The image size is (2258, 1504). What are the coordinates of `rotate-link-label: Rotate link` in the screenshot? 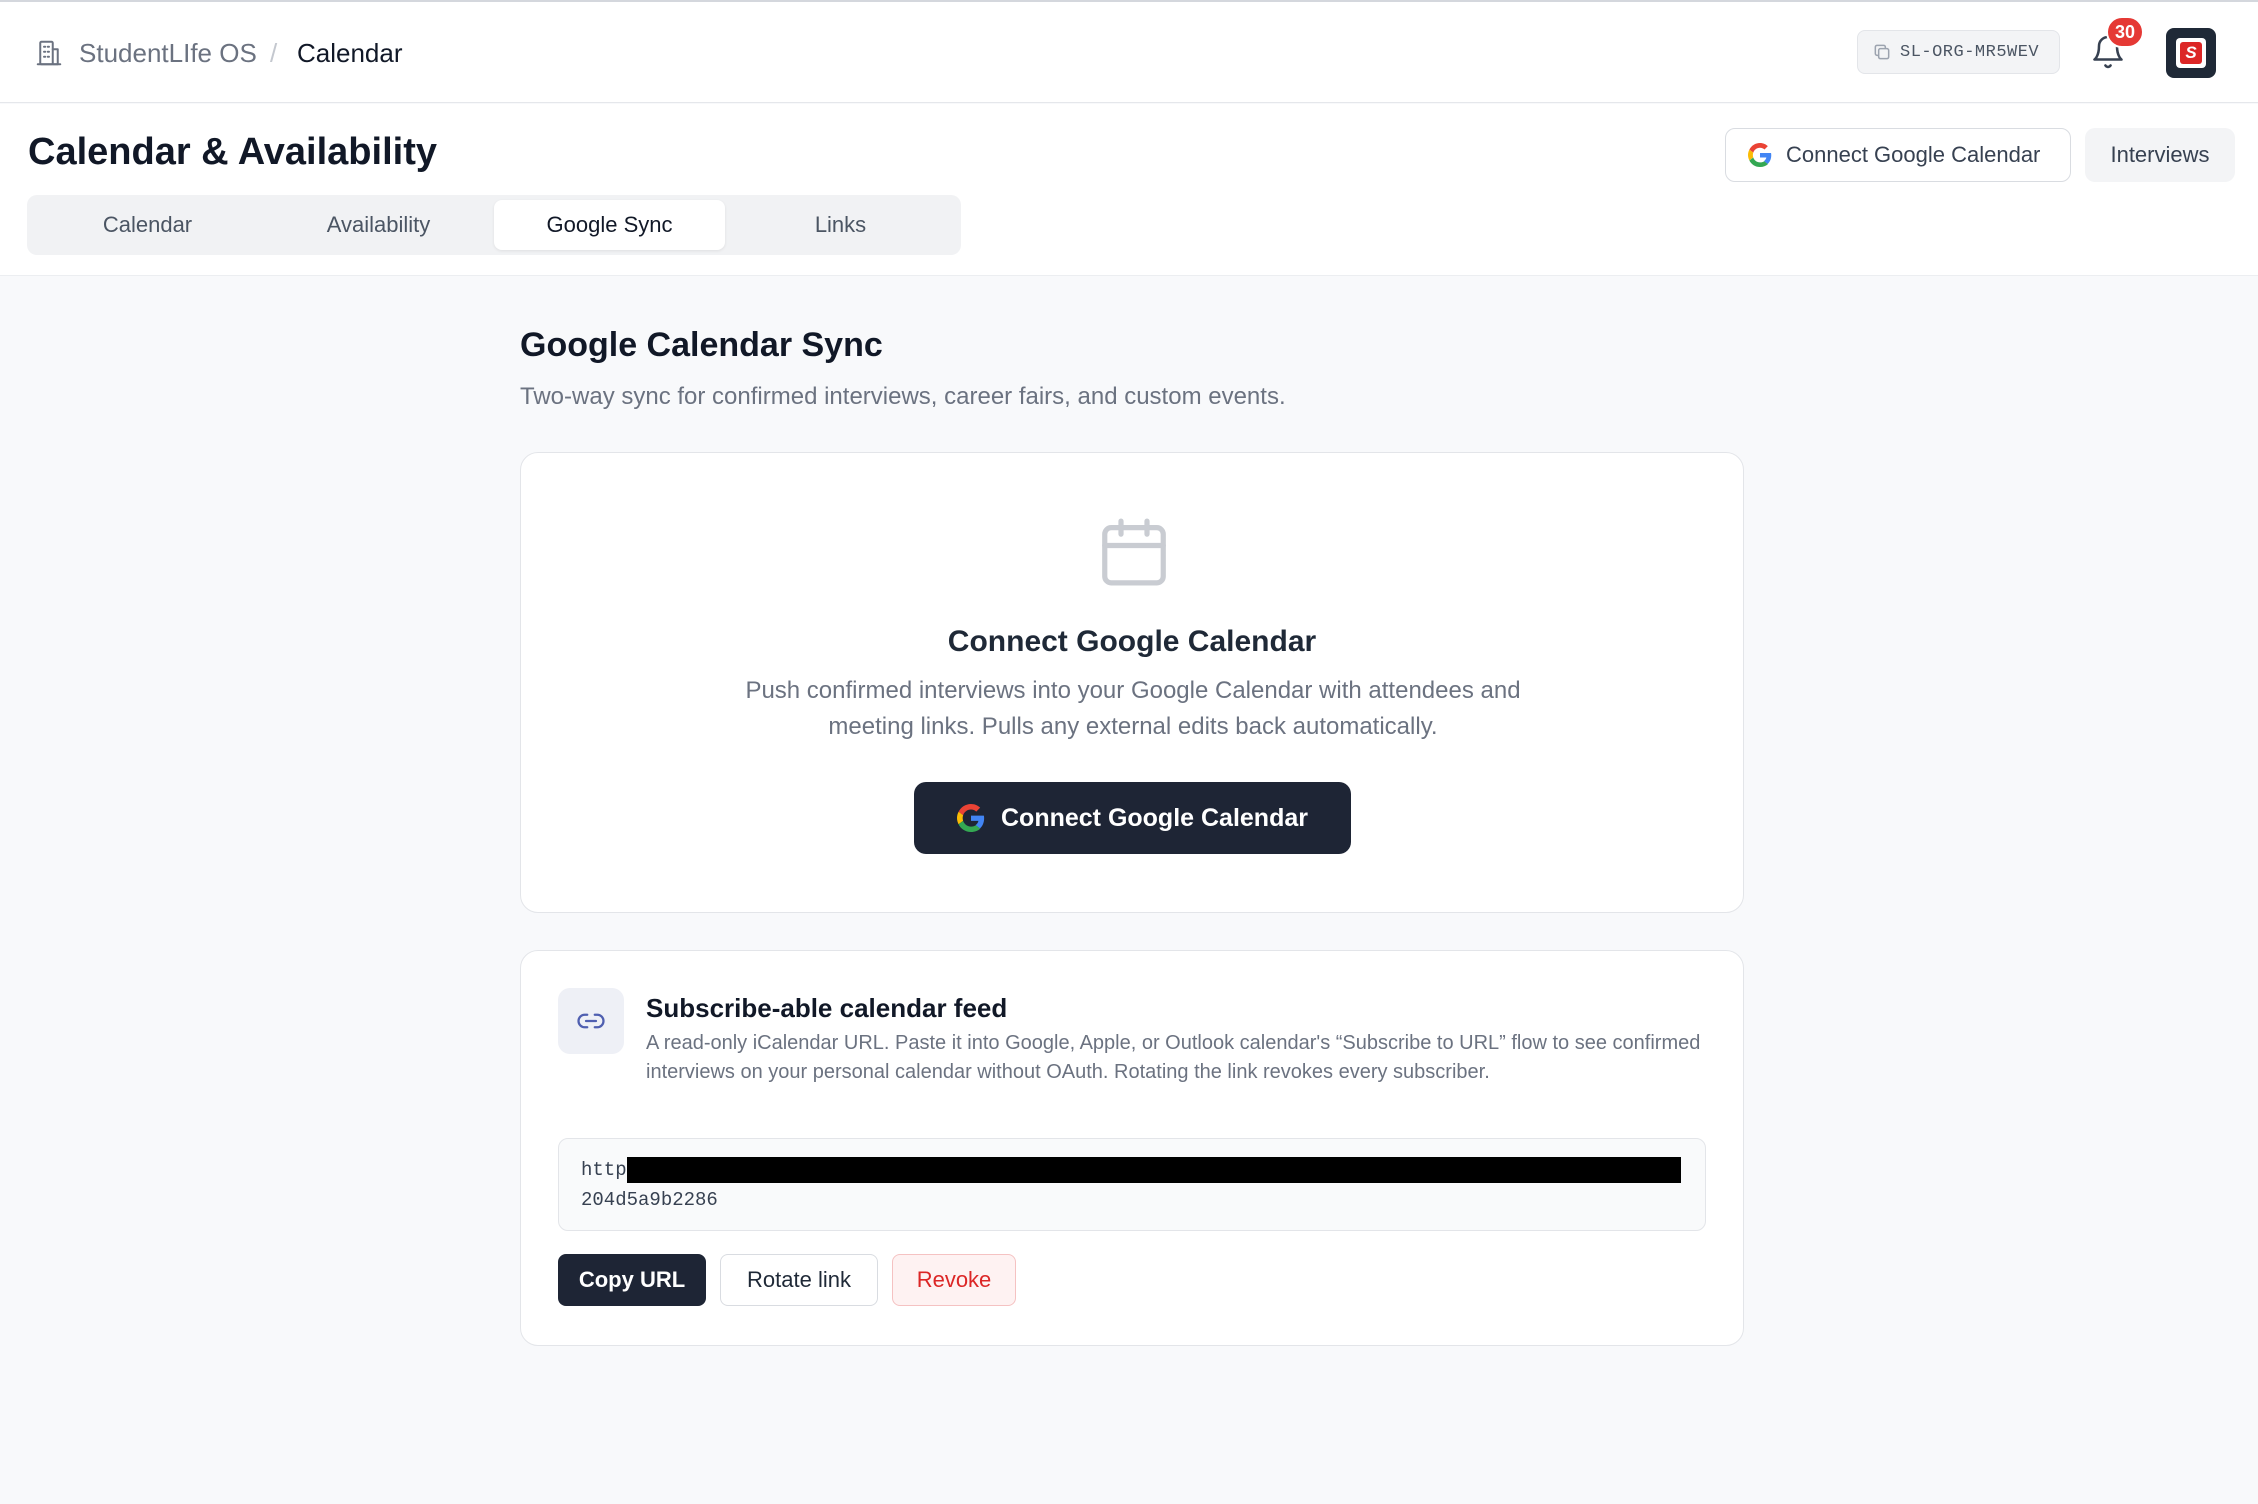 It's located at (799, 1279).